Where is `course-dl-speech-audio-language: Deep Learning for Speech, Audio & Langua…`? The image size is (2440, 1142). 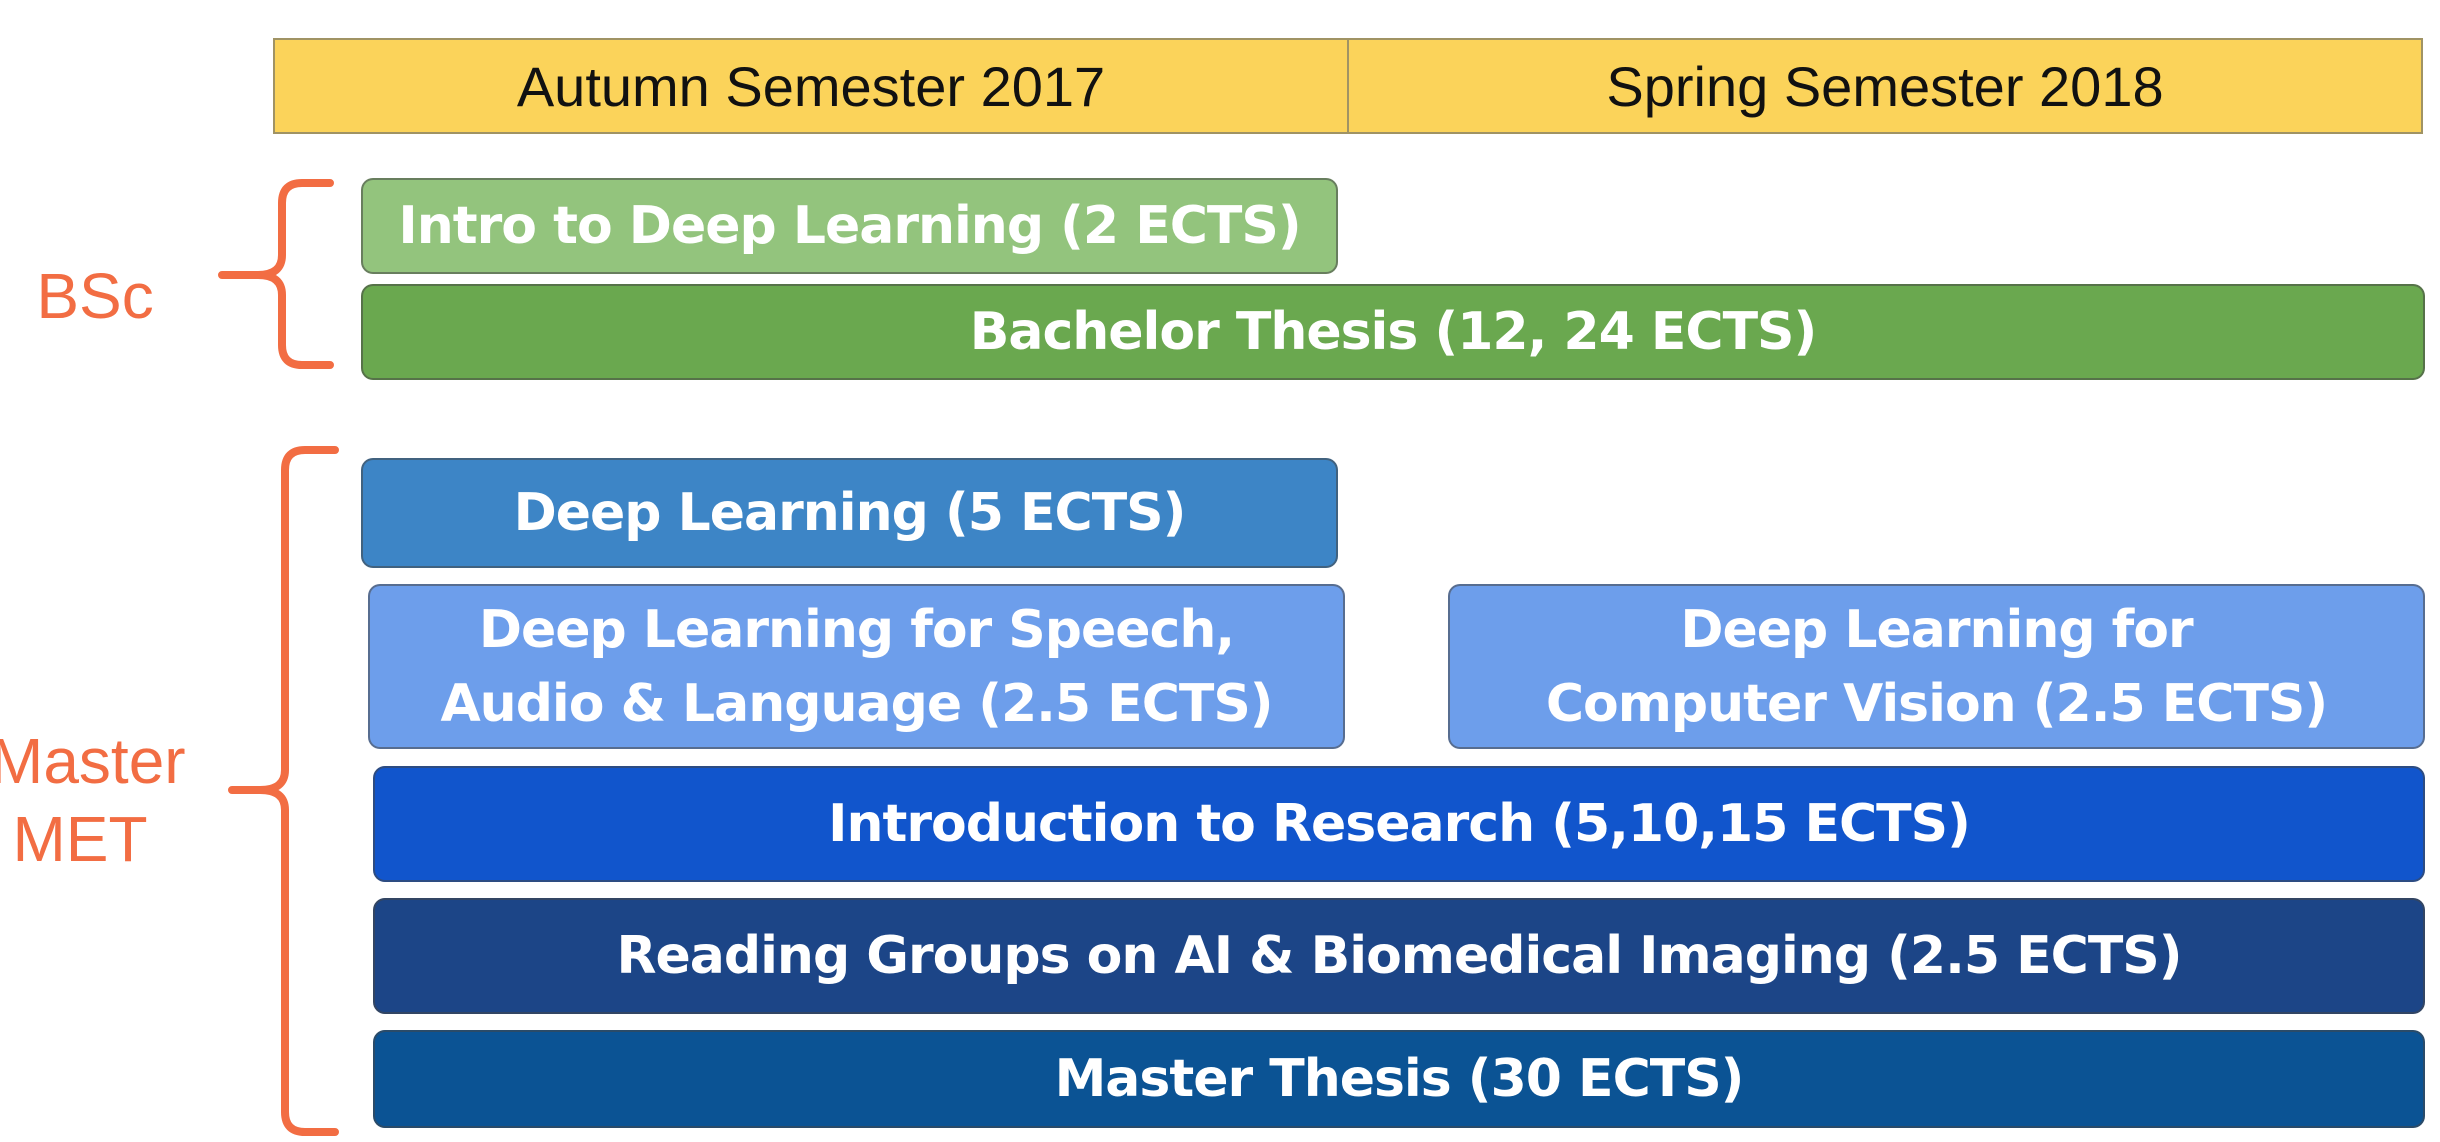 course-dl-speech-audio-language: Deep Learning for Speech, Audio & Langua… is located at coordinates (856, 666).